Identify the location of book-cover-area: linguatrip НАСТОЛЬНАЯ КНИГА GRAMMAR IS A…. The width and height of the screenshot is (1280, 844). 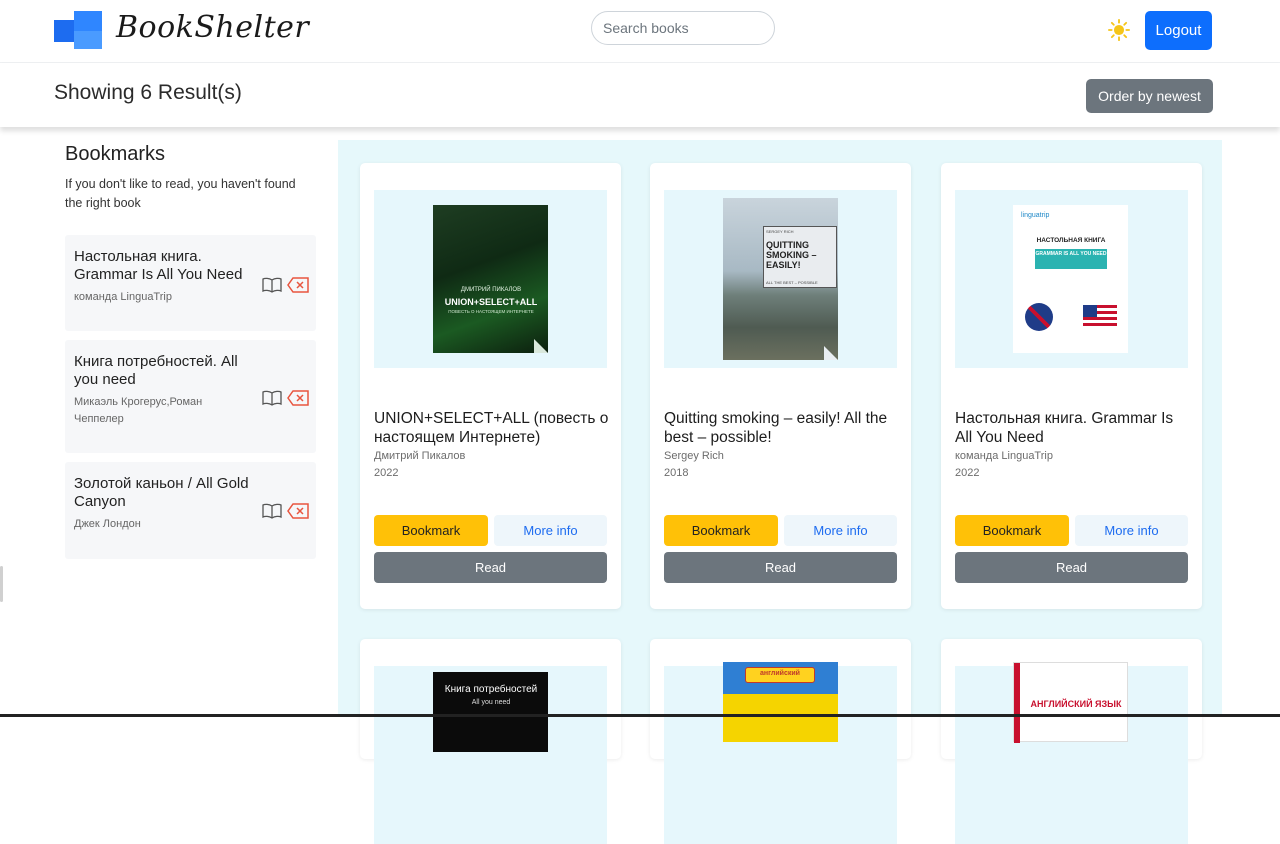
(1071, 279).